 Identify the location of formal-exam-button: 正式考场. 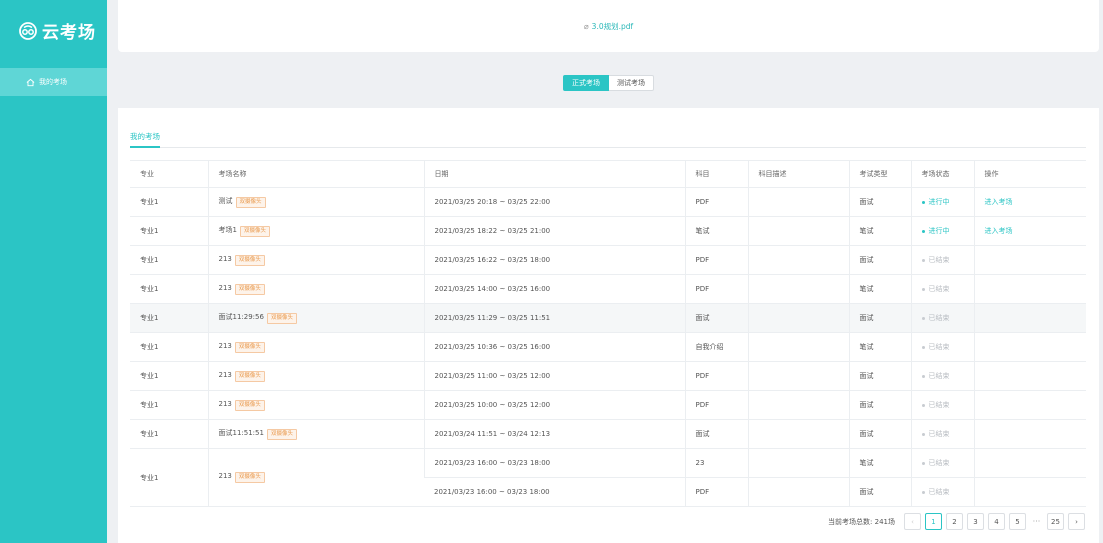
(586, 83).